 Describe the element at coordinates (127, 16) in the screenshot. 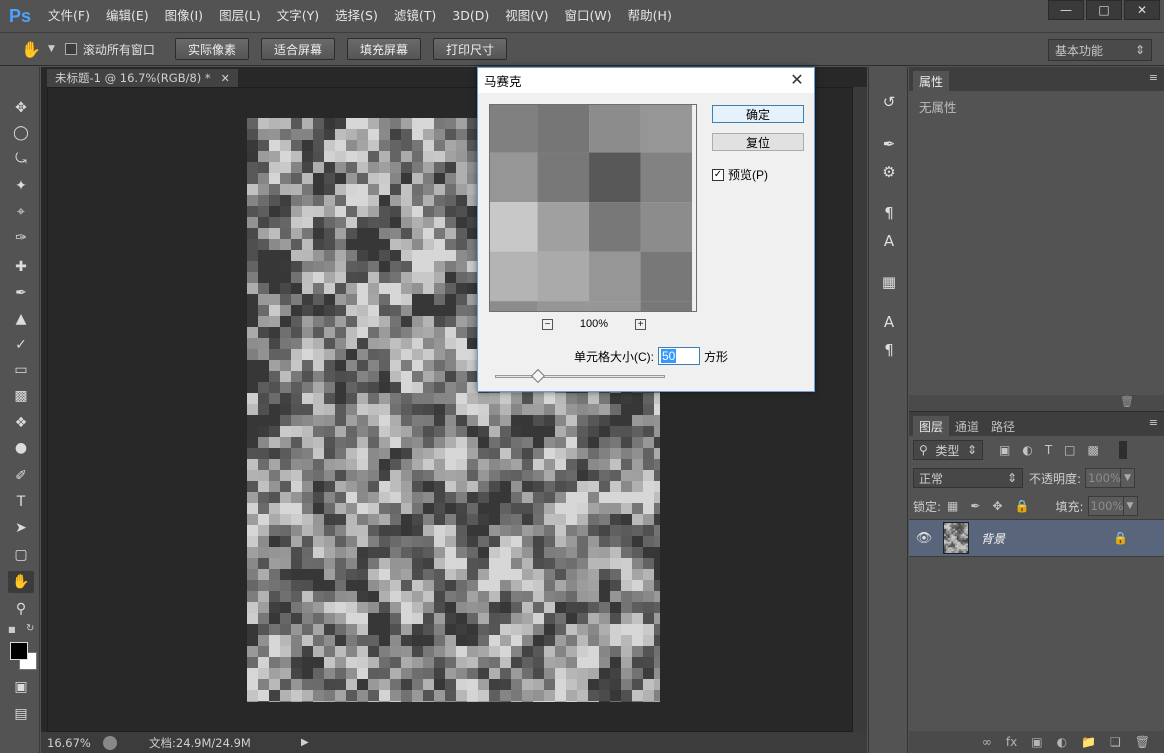

I see `menu-edit: 编辑(E)` at that location.